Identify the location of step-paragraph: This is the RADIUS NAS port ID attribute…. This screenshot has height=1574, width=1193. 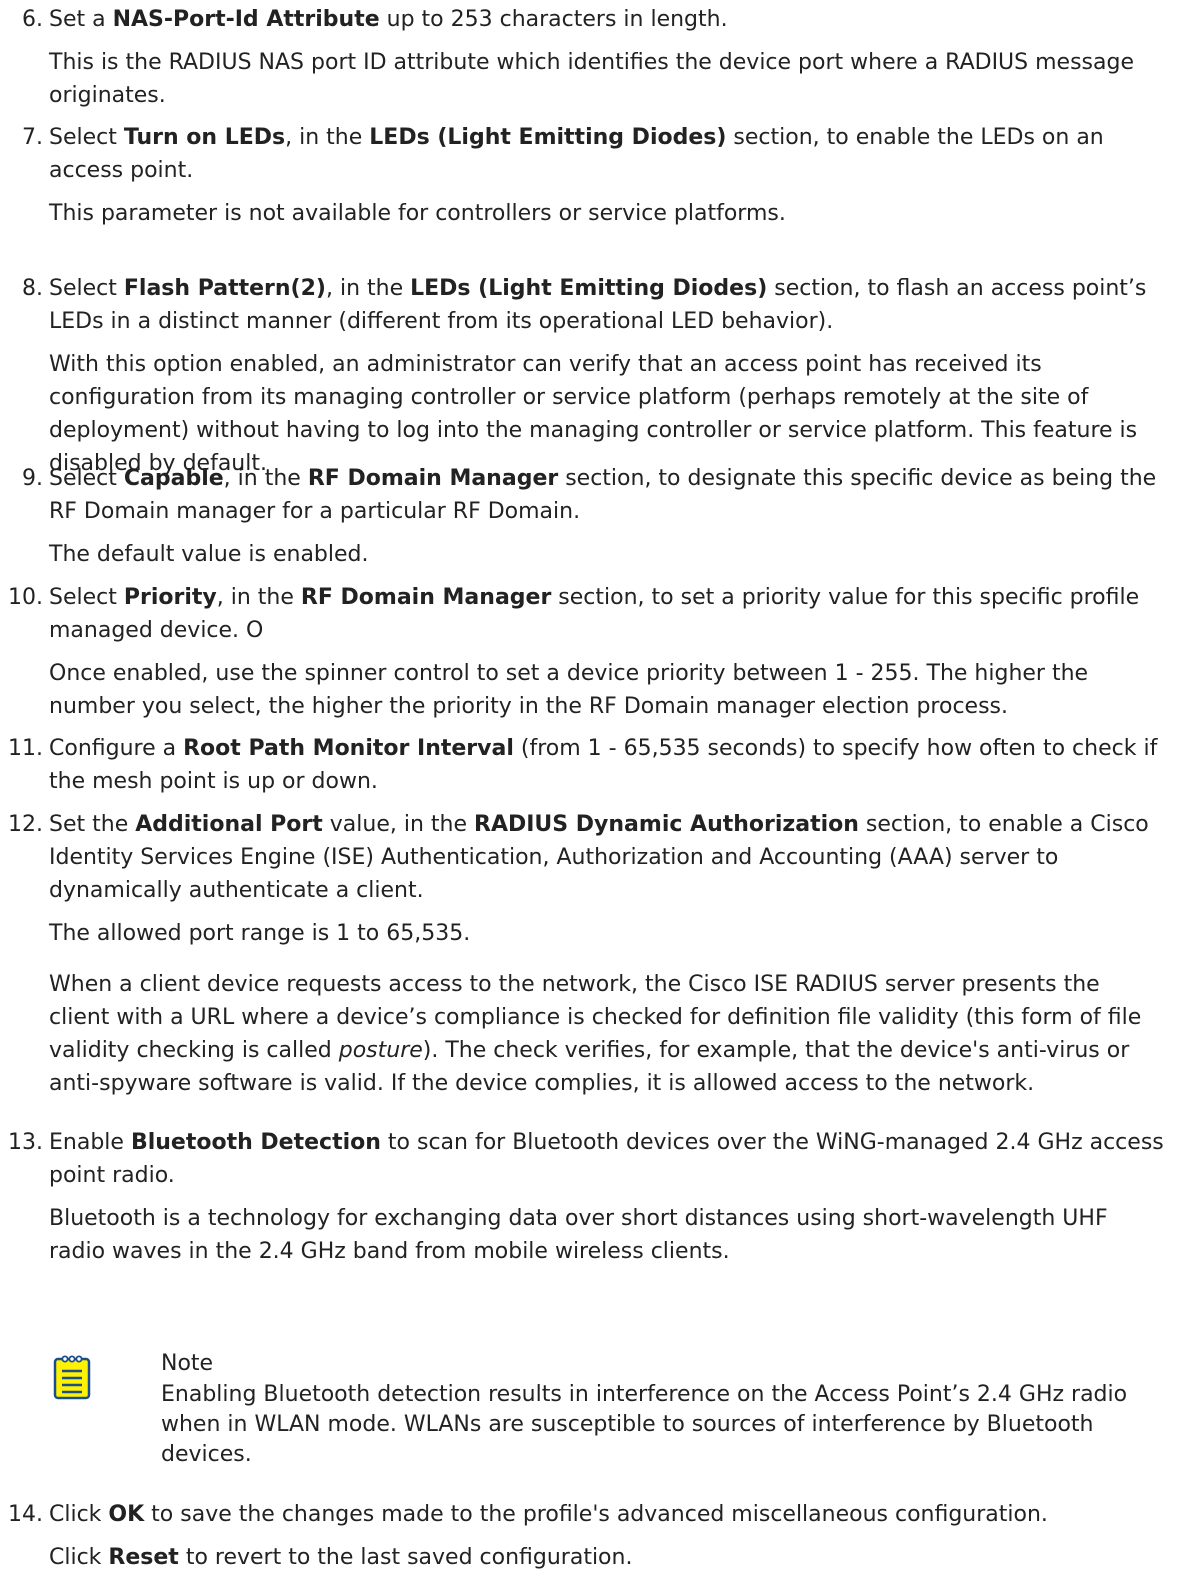
(591, 79).